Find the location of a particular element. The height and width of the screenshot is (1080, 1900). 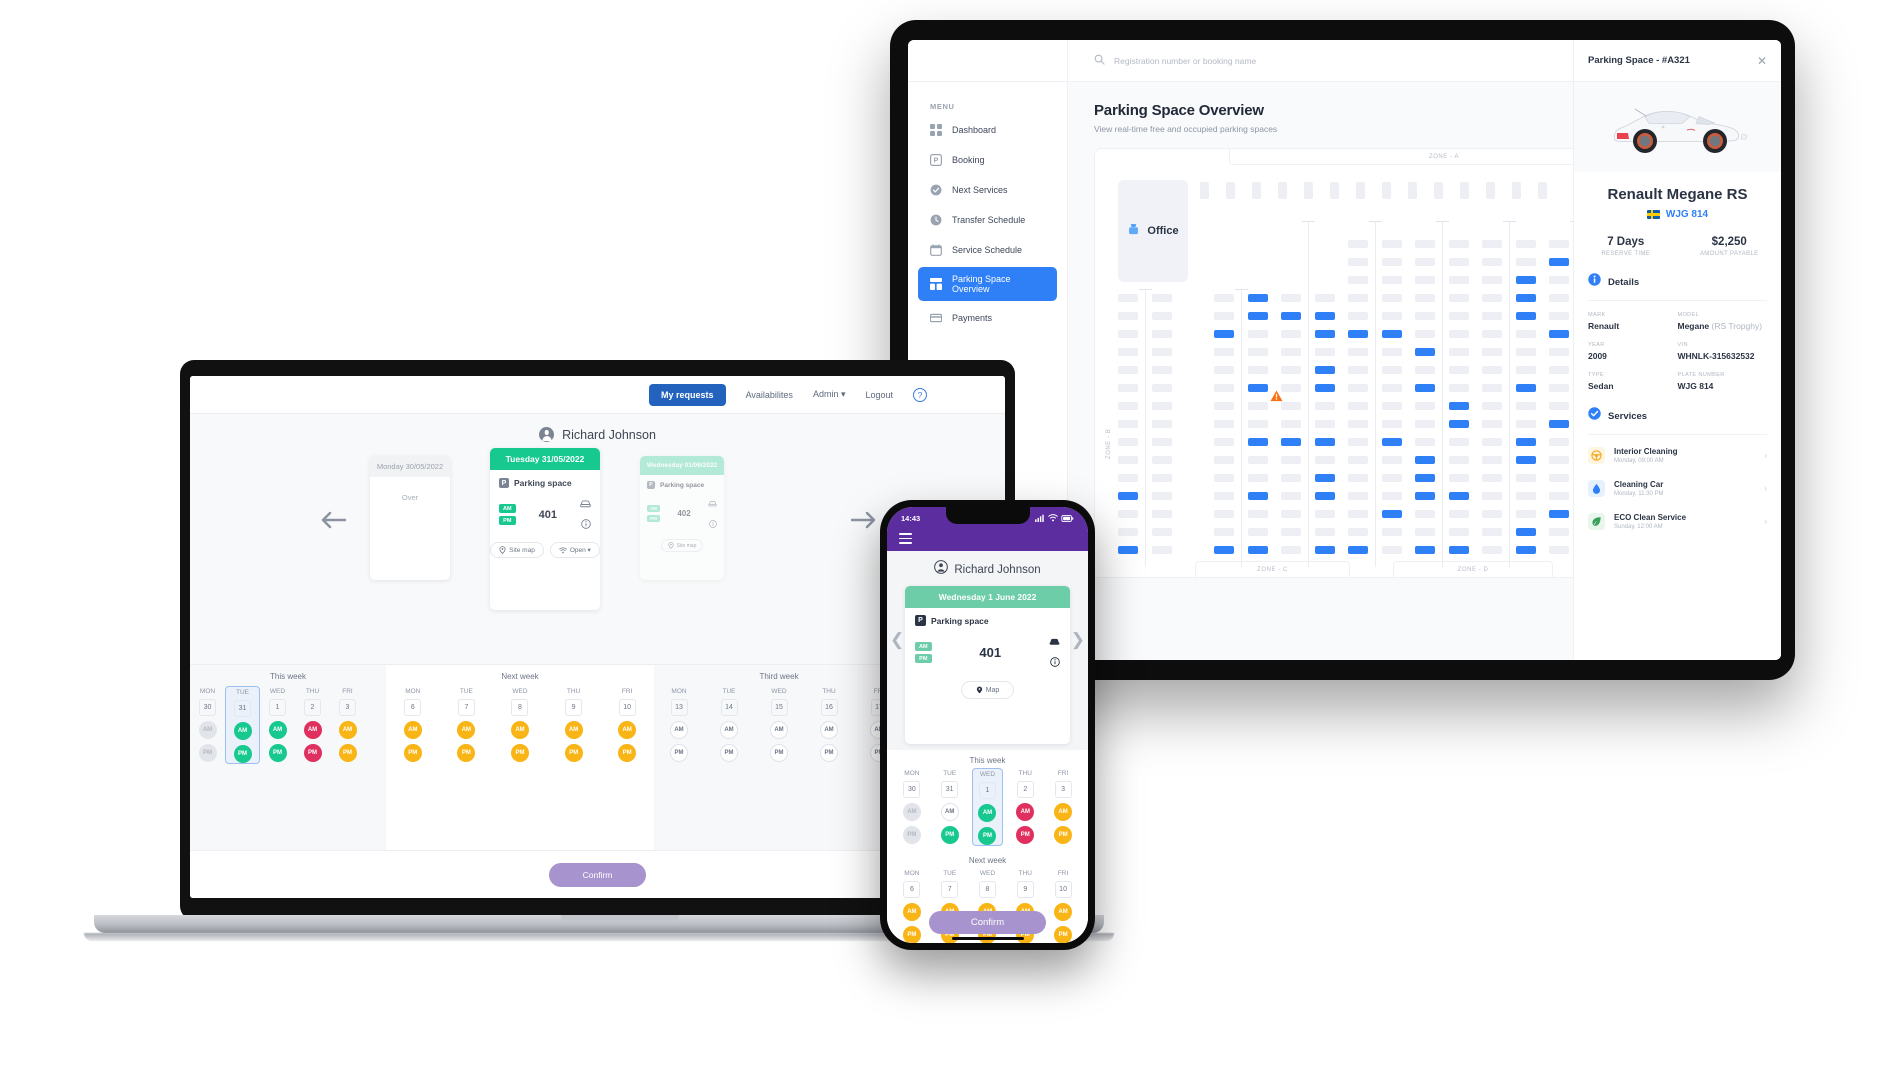

day-column-mon: MON 30 AM PM is located at coordinates (911, 807).